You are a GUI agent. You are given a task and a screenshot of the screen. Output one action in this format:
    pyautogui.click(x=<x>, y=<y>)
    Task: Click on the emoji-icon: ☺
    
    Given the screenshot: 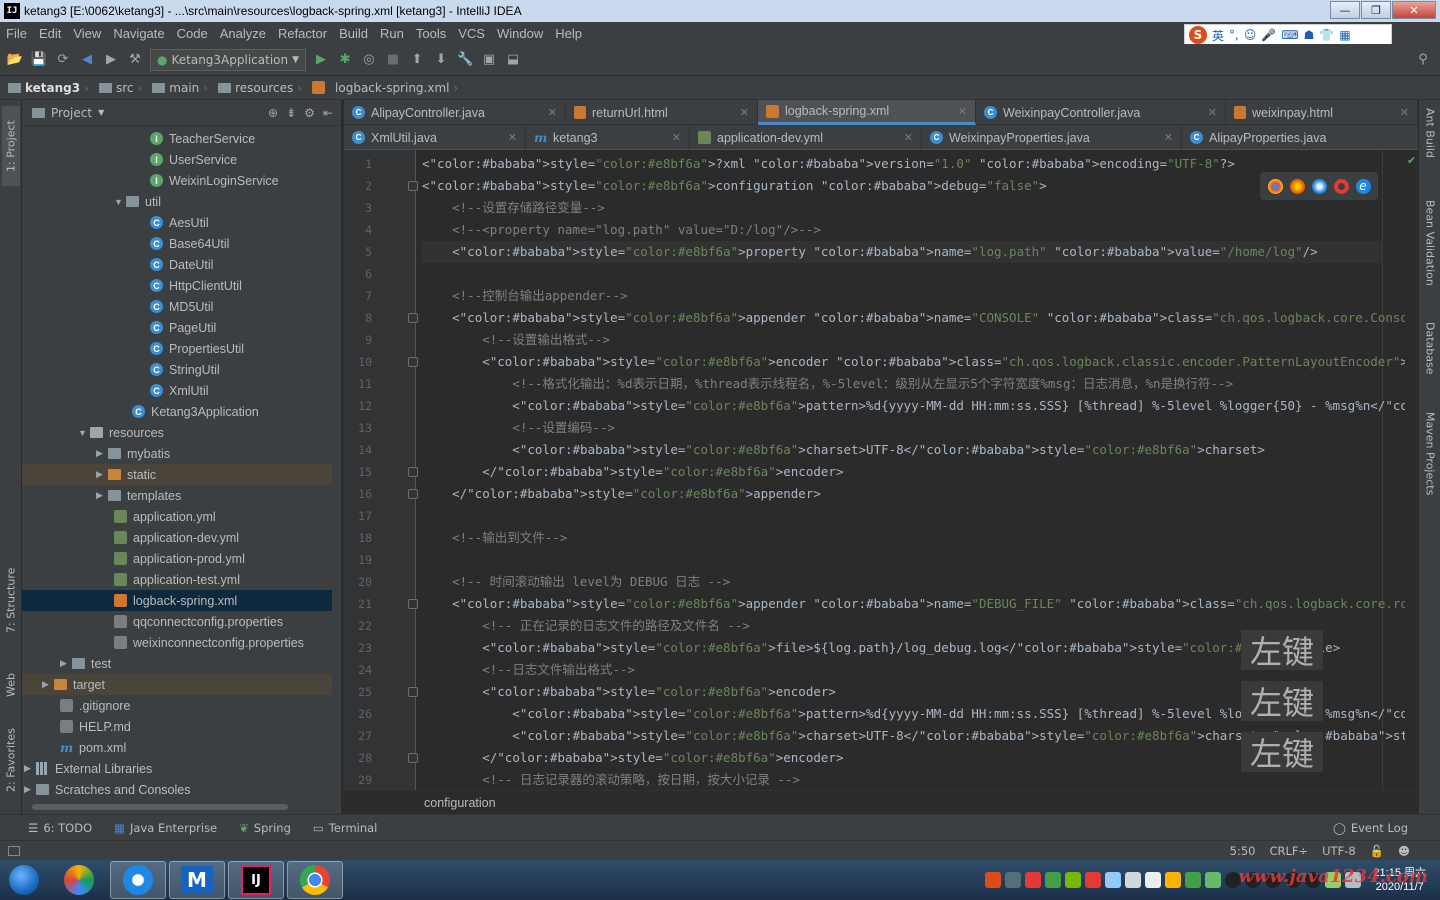 What is the action you would take?
    pyautogui.click(x=1250, y=35)
    